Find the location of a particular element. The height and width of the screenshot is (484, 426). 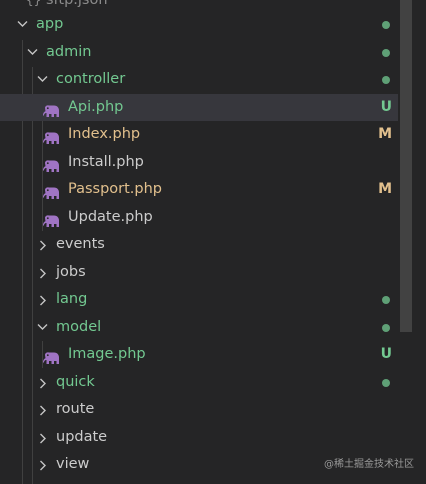

tree-folder: app is located at coordinates (199, 24).